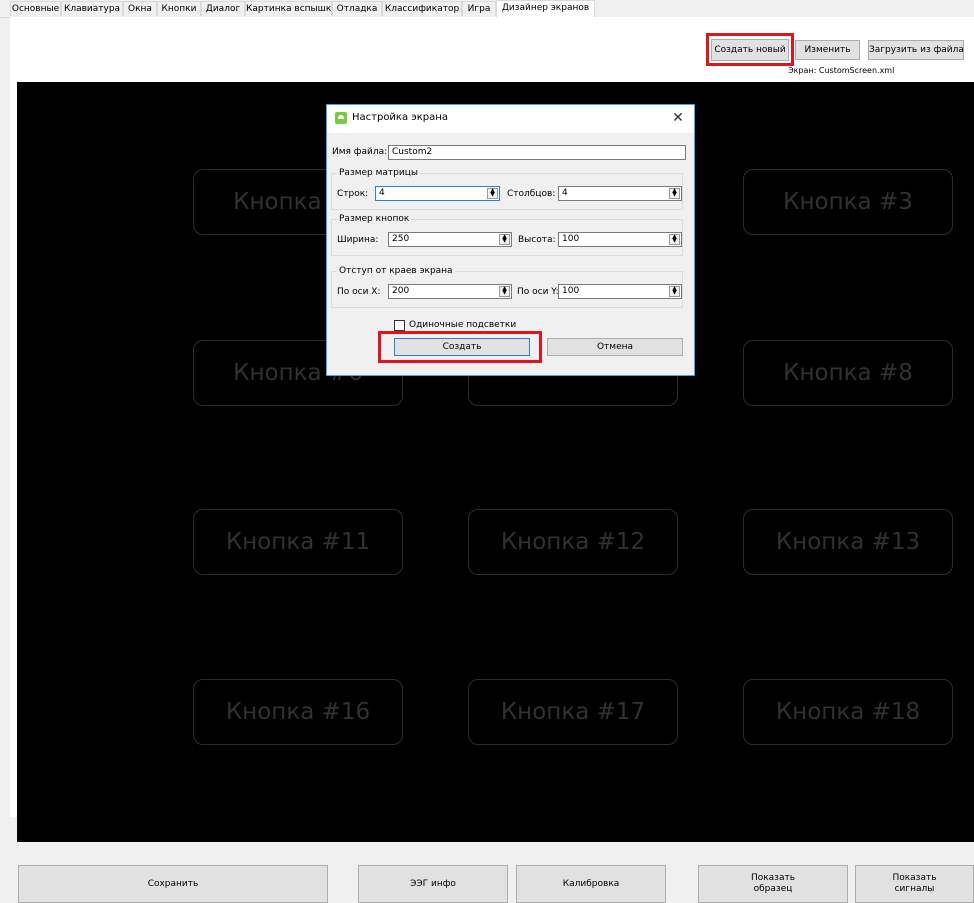  What do you see at coordinates (591, 884) in the screenshot?
I see `calibration-button: Калибровка` at bounding box center [591, 884].